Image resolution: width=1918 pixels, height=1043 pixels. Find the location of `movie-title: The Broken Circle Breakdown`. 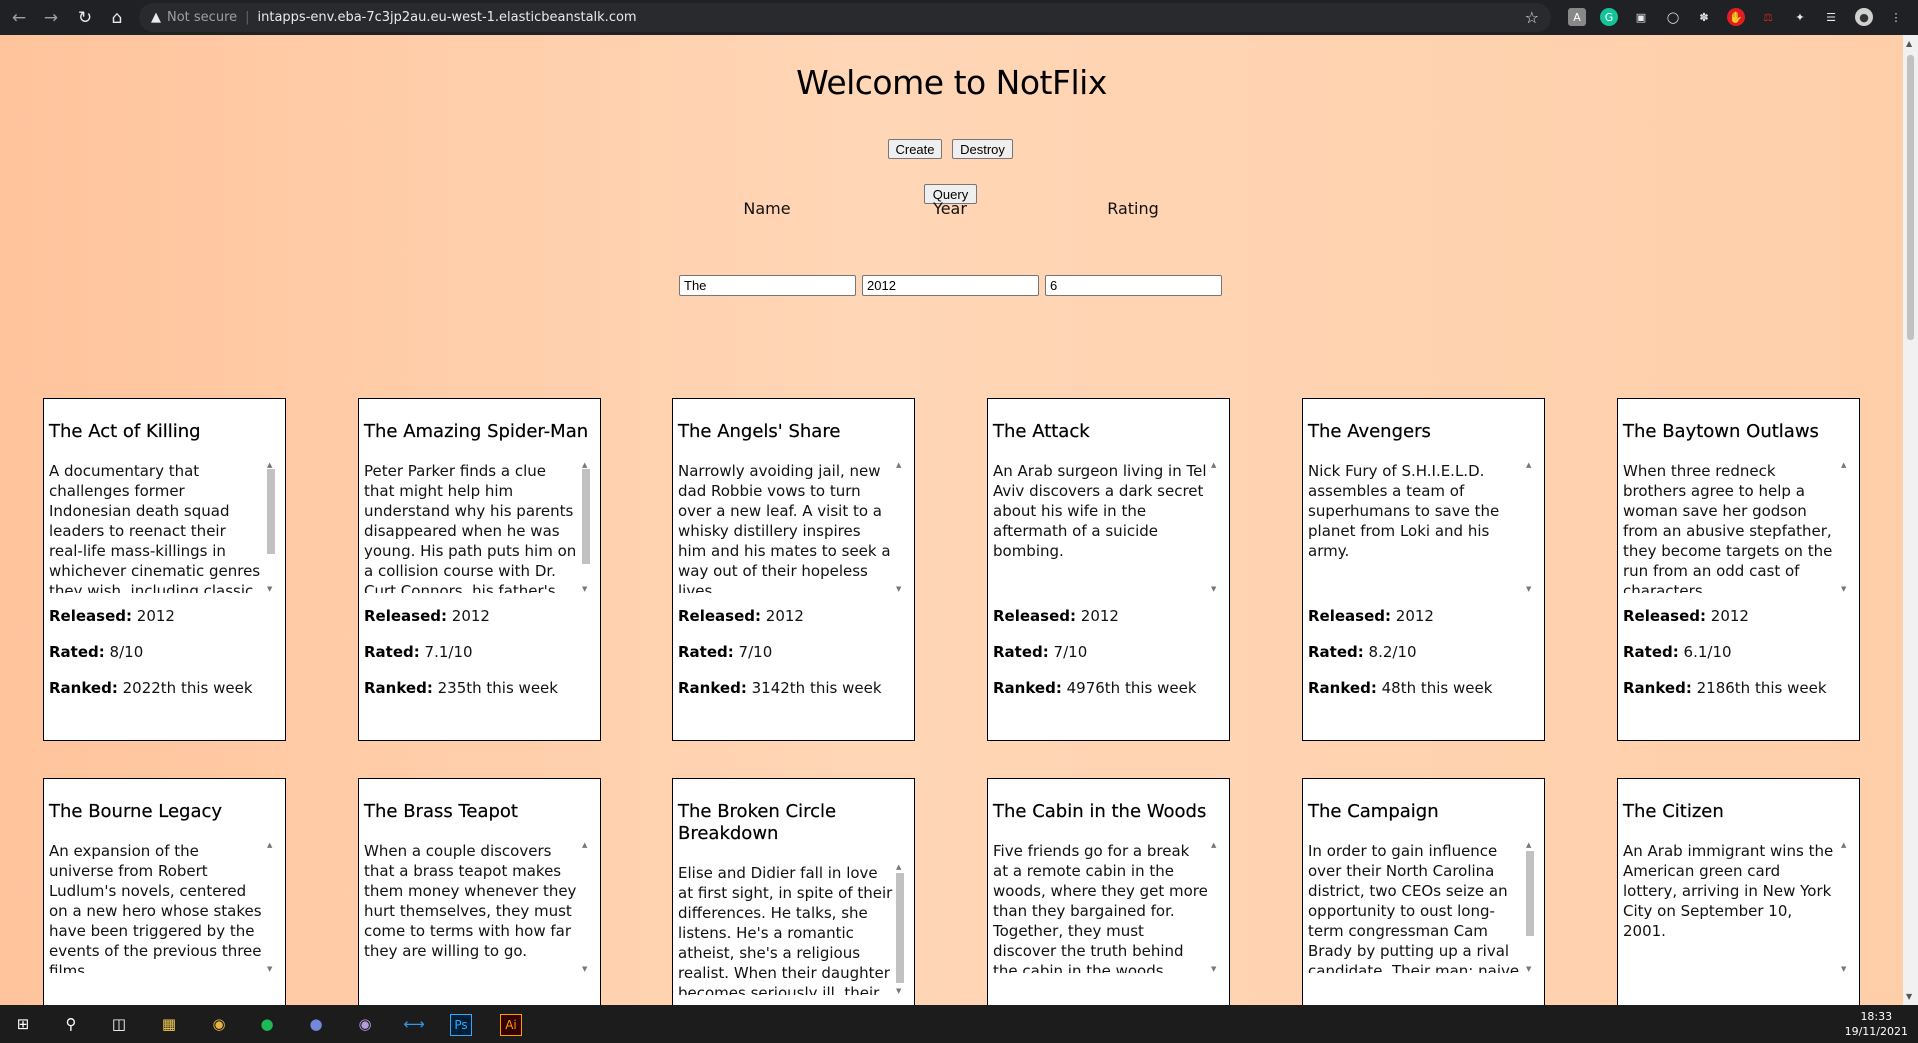

movie-title: The Broken Circle Breakdown is located at coordinates (757, 822).